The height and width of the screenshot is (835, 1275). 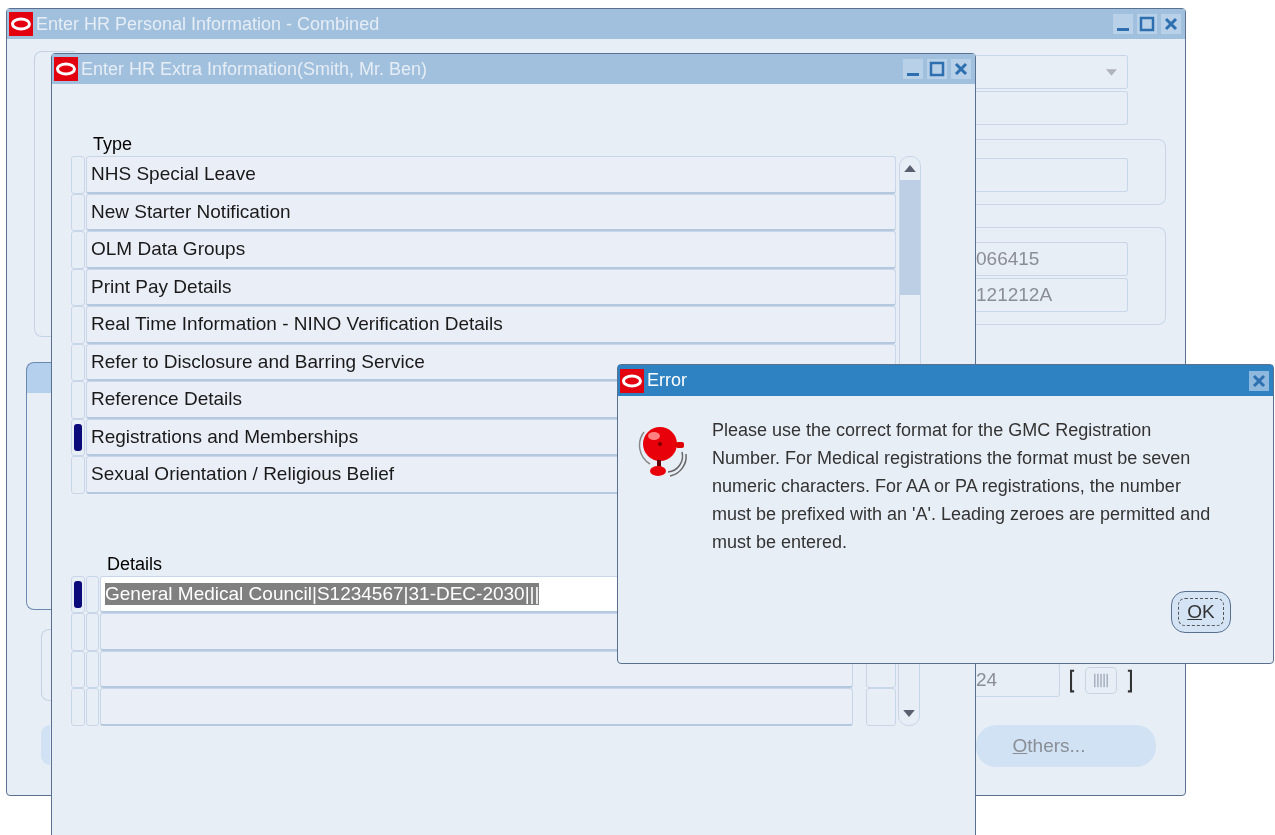 I want to click on column-label: Details, so click(x=135, y=564).